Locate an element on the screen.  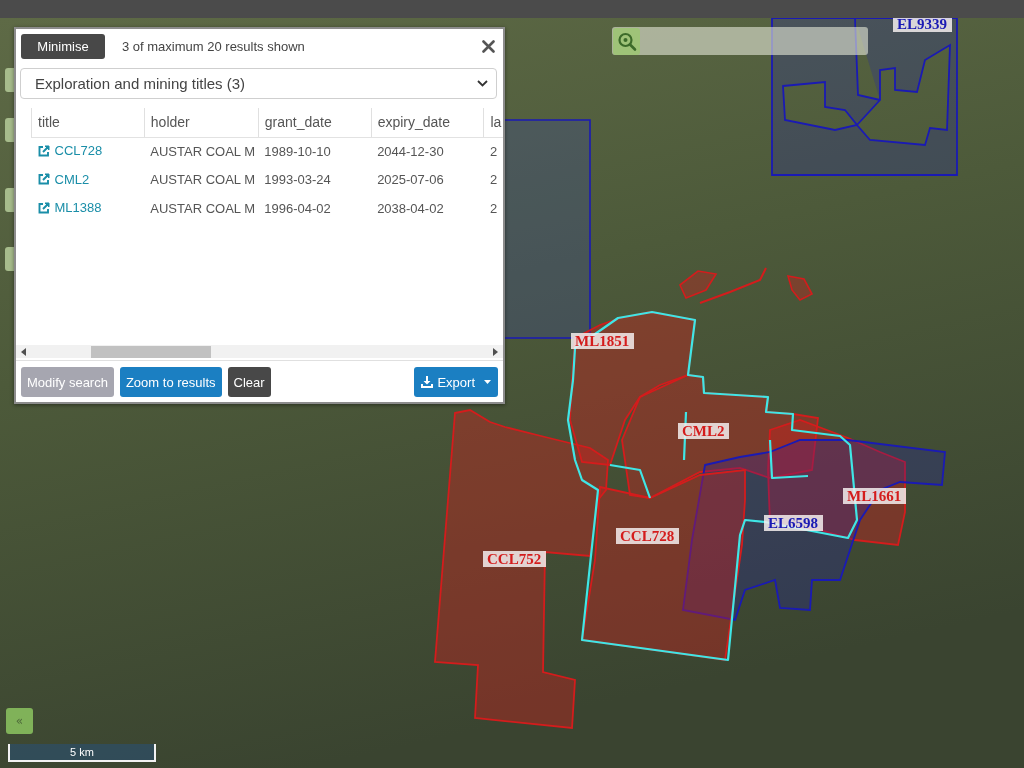
action-button: Clear is located at coordinates (249, 382).